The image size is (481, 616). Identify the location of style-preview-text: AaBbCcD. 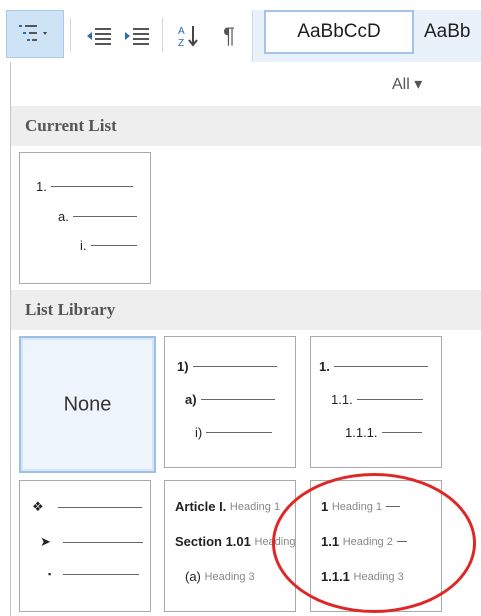
(339, 31).